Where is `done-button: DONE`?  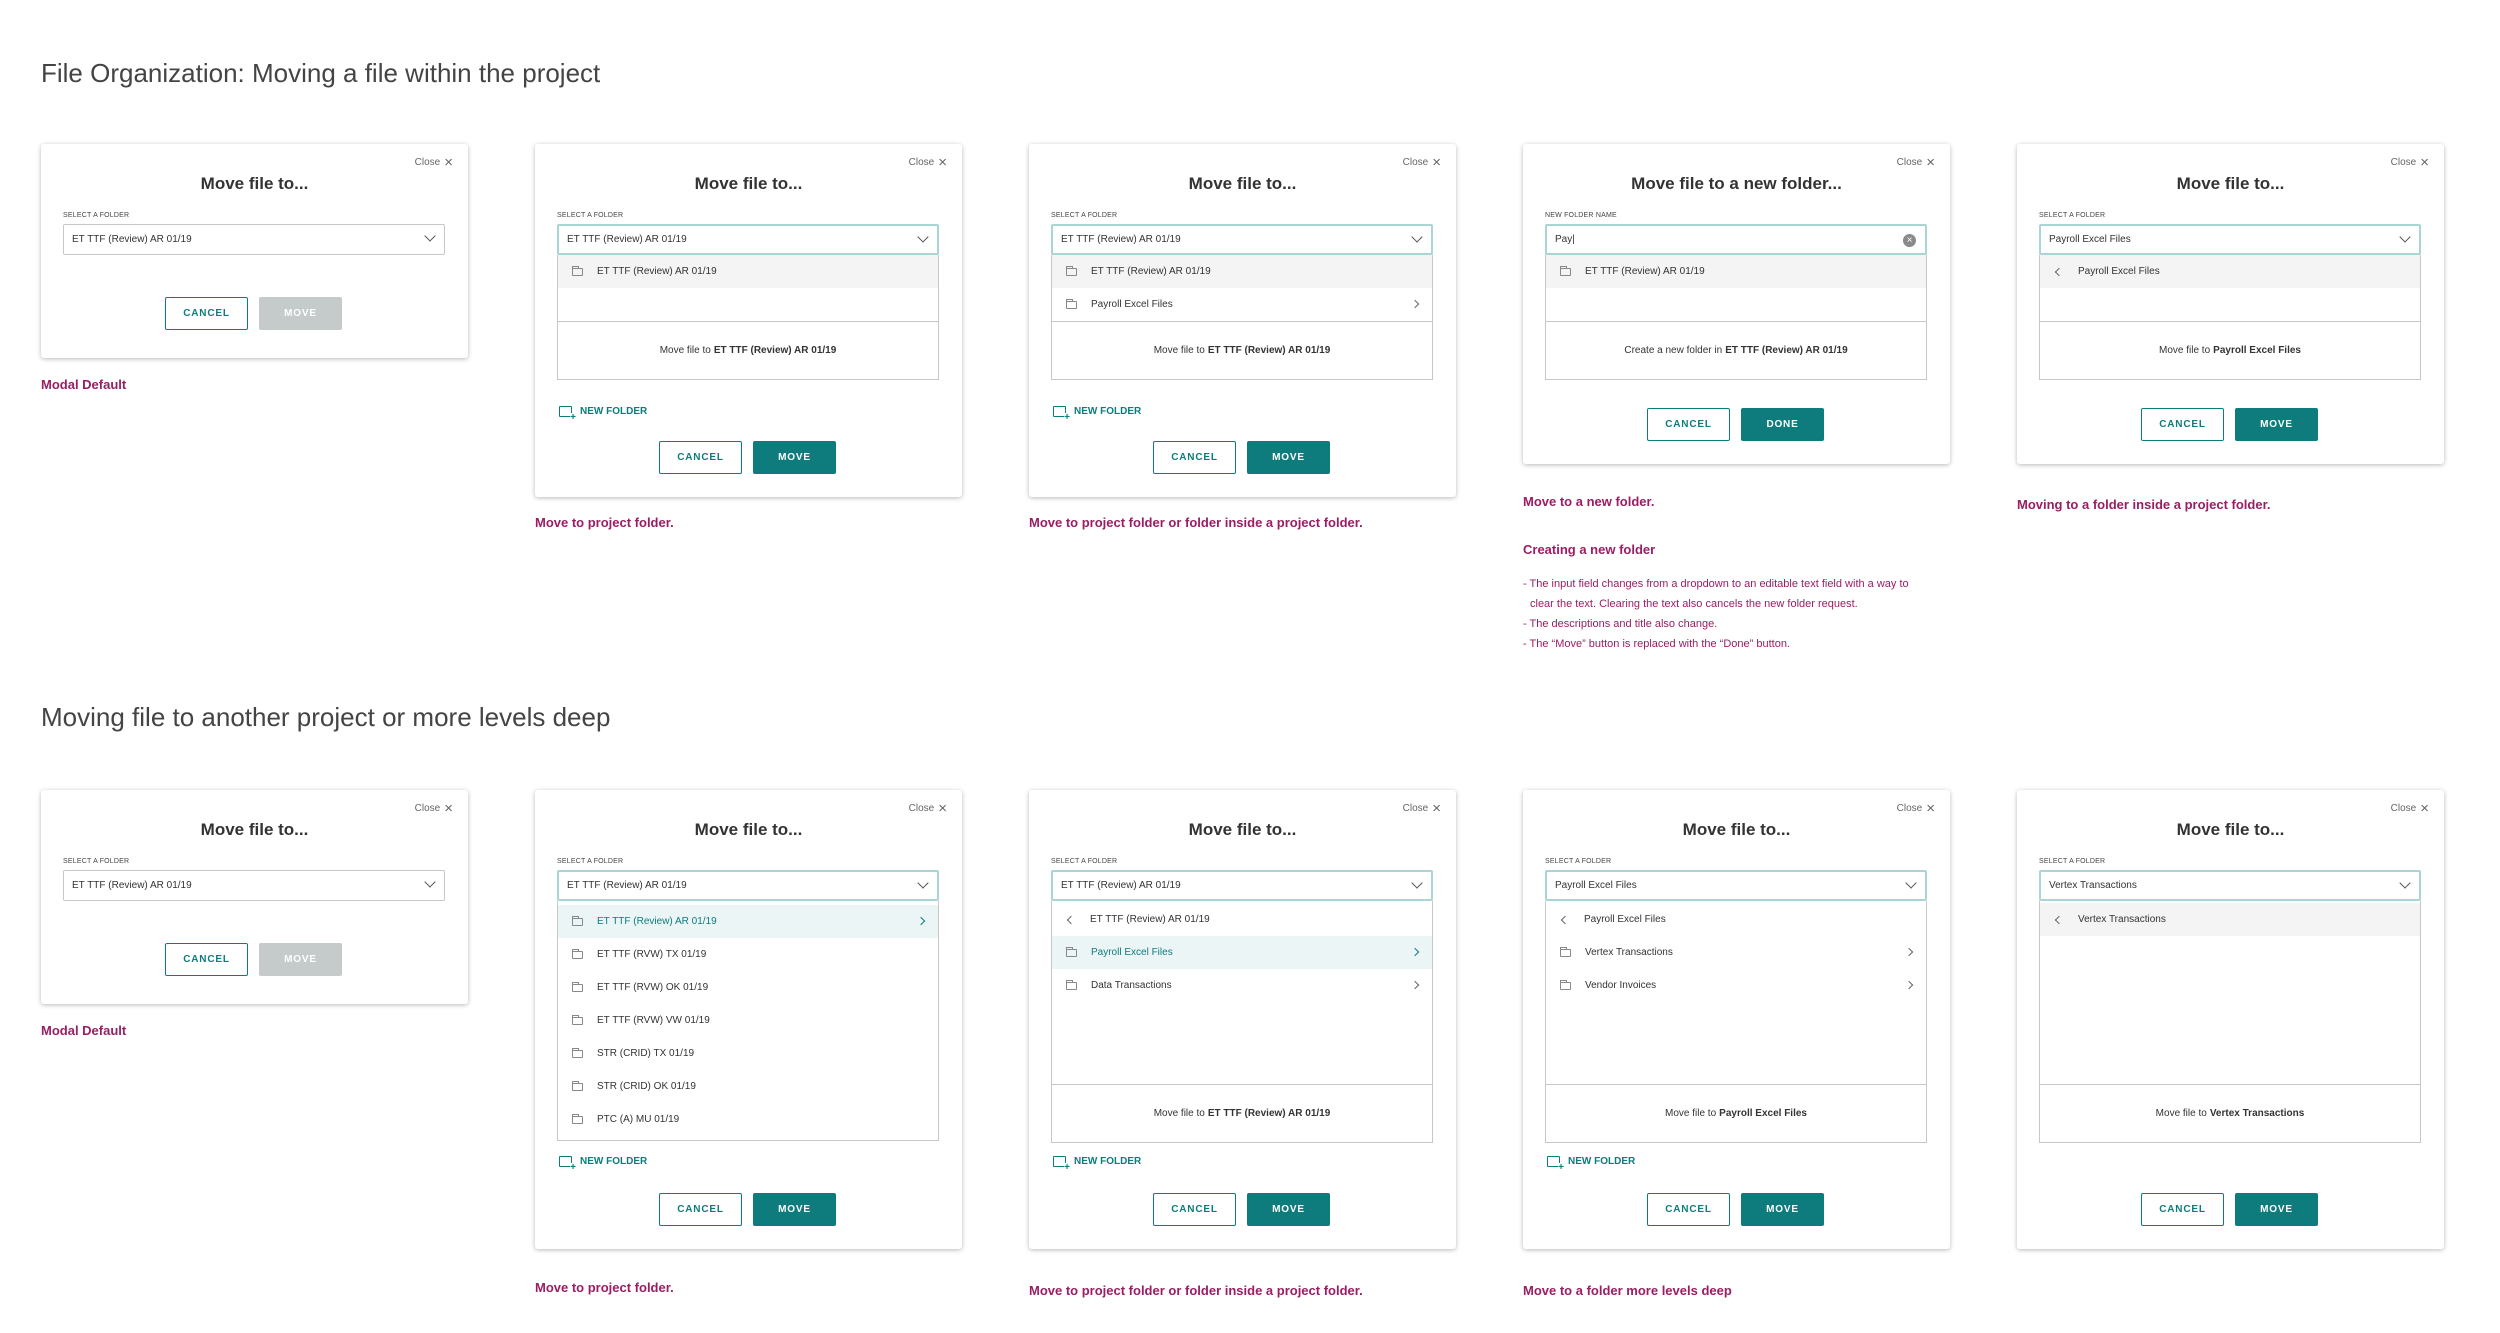
done-button: DONE is located at coordinates (1782, 424).